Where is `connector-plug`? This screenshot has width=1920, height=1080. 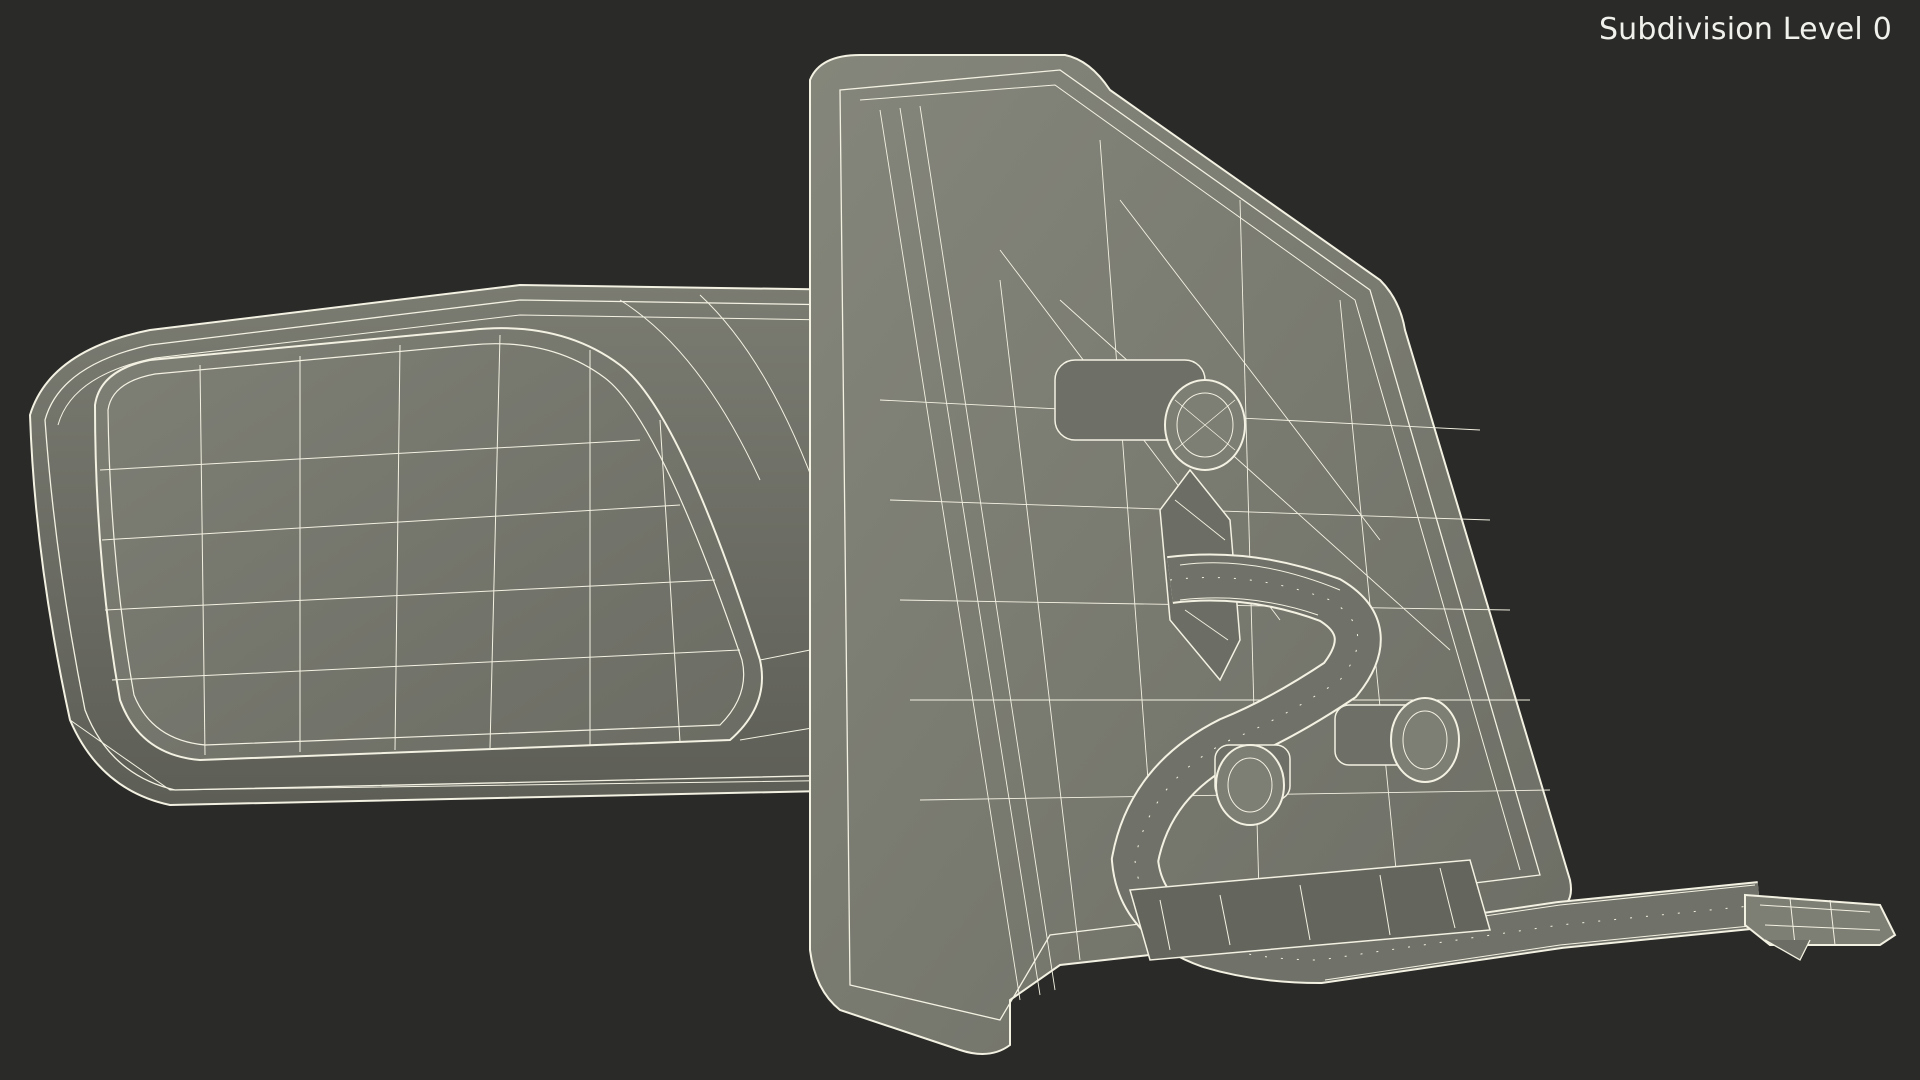
connector-plug is located at coordinates (1820, 927).